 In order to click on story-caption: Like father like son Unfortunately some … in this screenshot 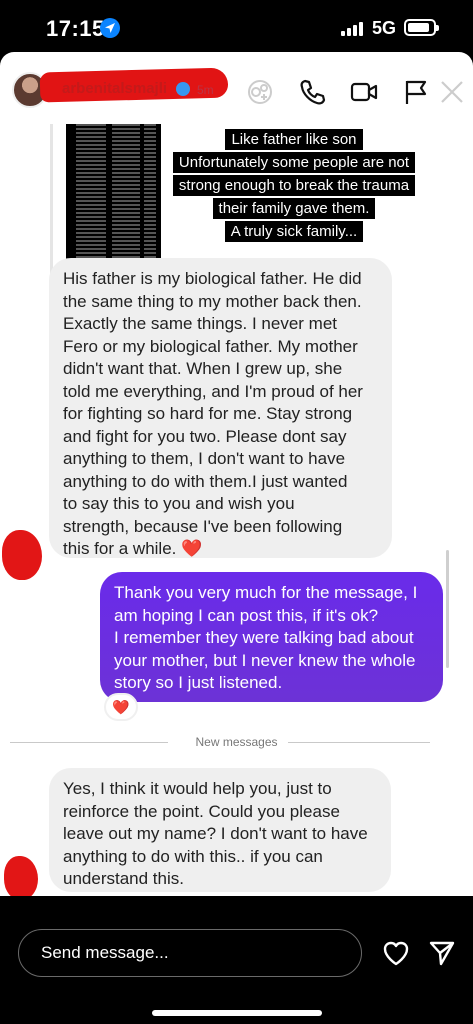, I will do `click(294, 185)`.